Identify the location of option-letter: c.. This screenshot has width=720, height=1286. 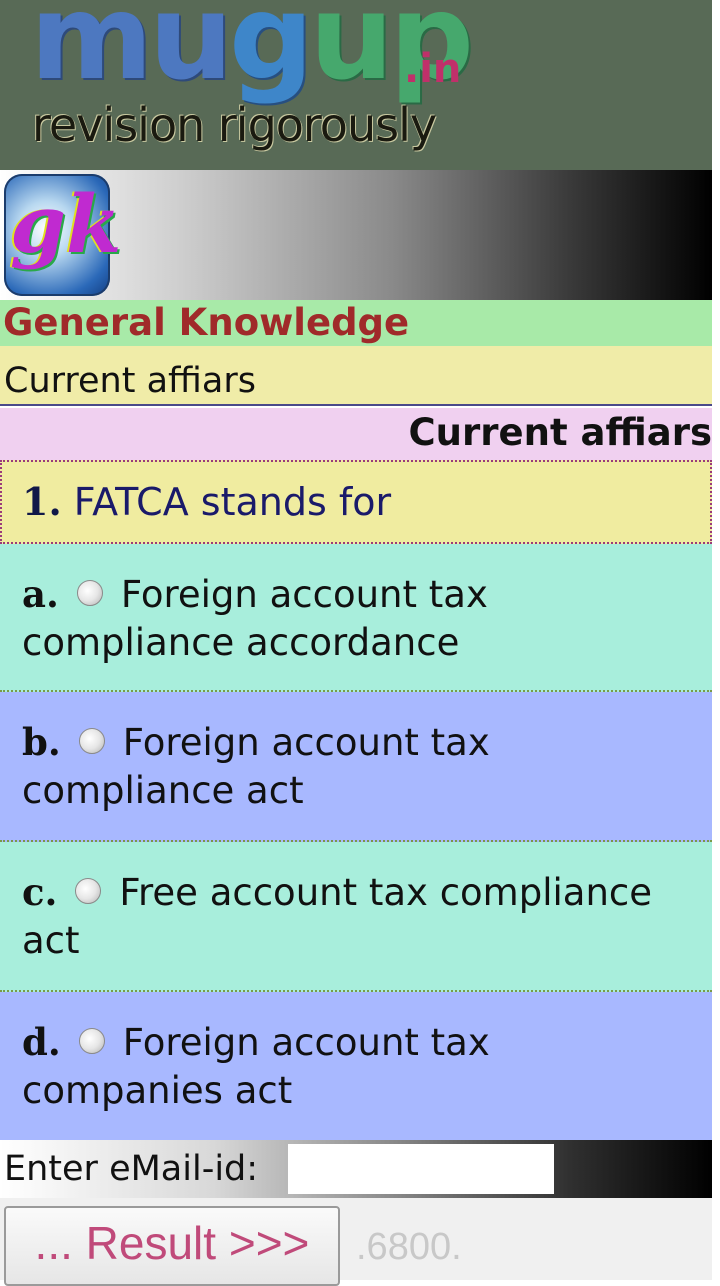
(40, 892).